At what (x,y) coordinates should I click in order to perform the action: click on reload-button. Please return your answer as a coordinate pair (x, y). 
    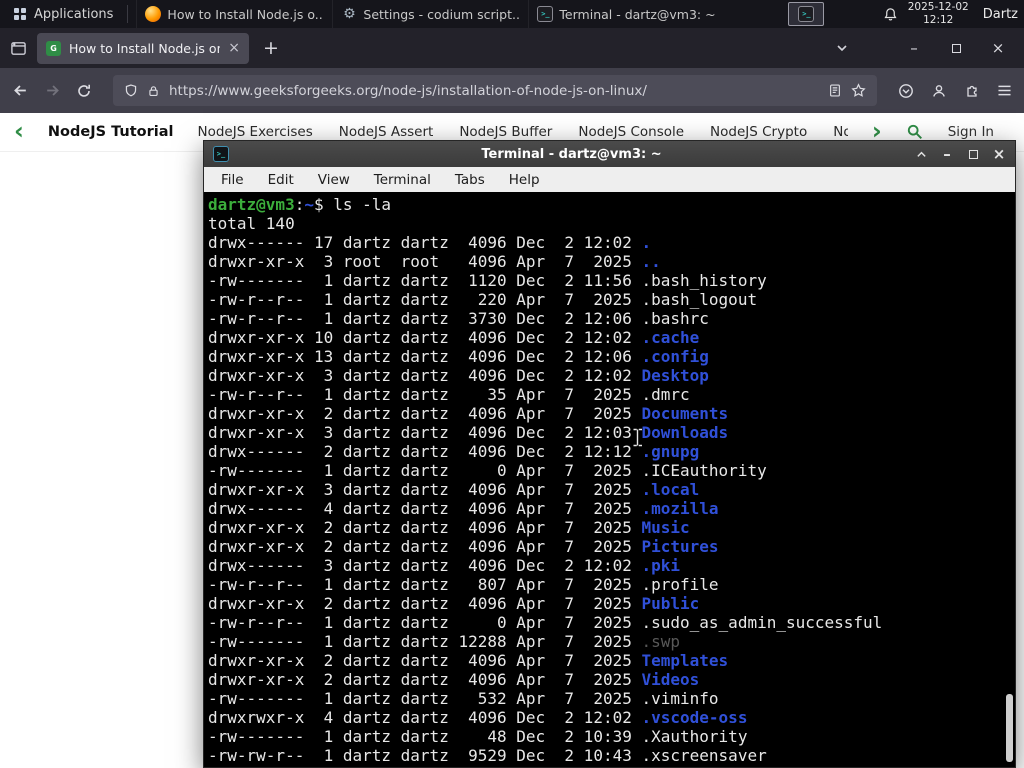
    Looking at the image, I should click on (84, 91).